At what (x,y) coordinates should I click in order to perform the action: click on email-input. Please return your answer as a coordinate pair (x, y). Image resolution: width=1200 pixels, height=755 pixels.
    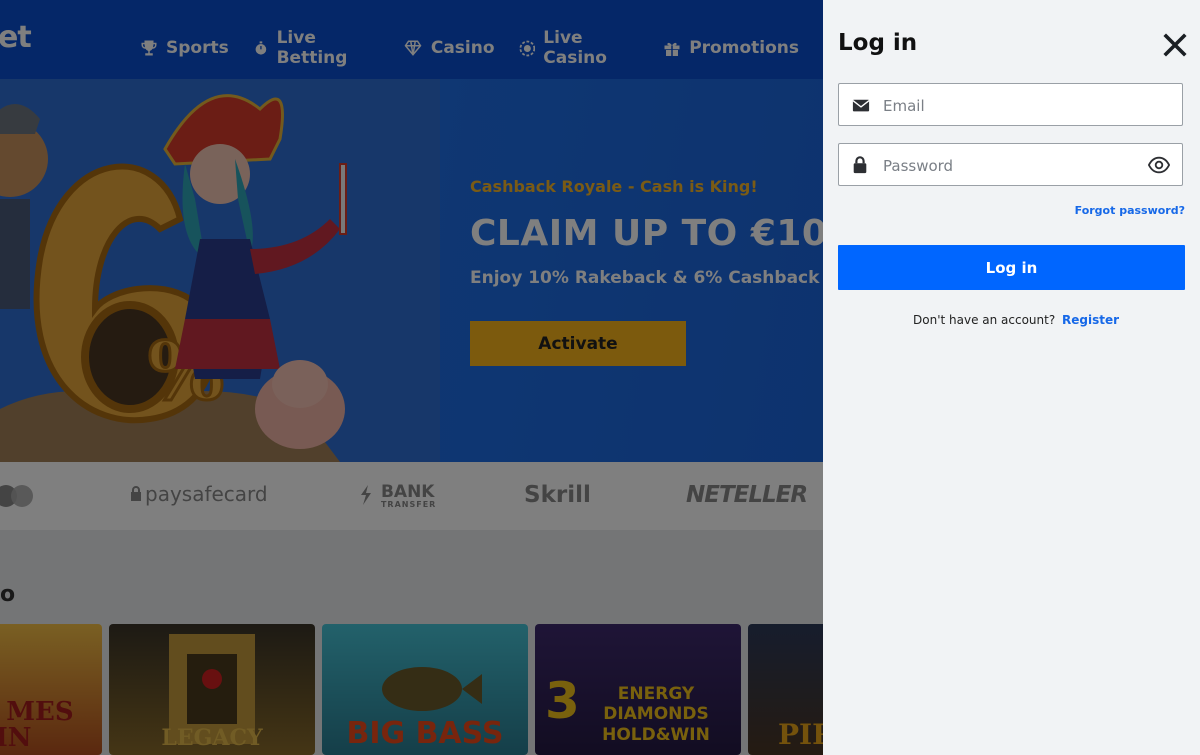
    Looking at the image, I should click on (1013, 105).